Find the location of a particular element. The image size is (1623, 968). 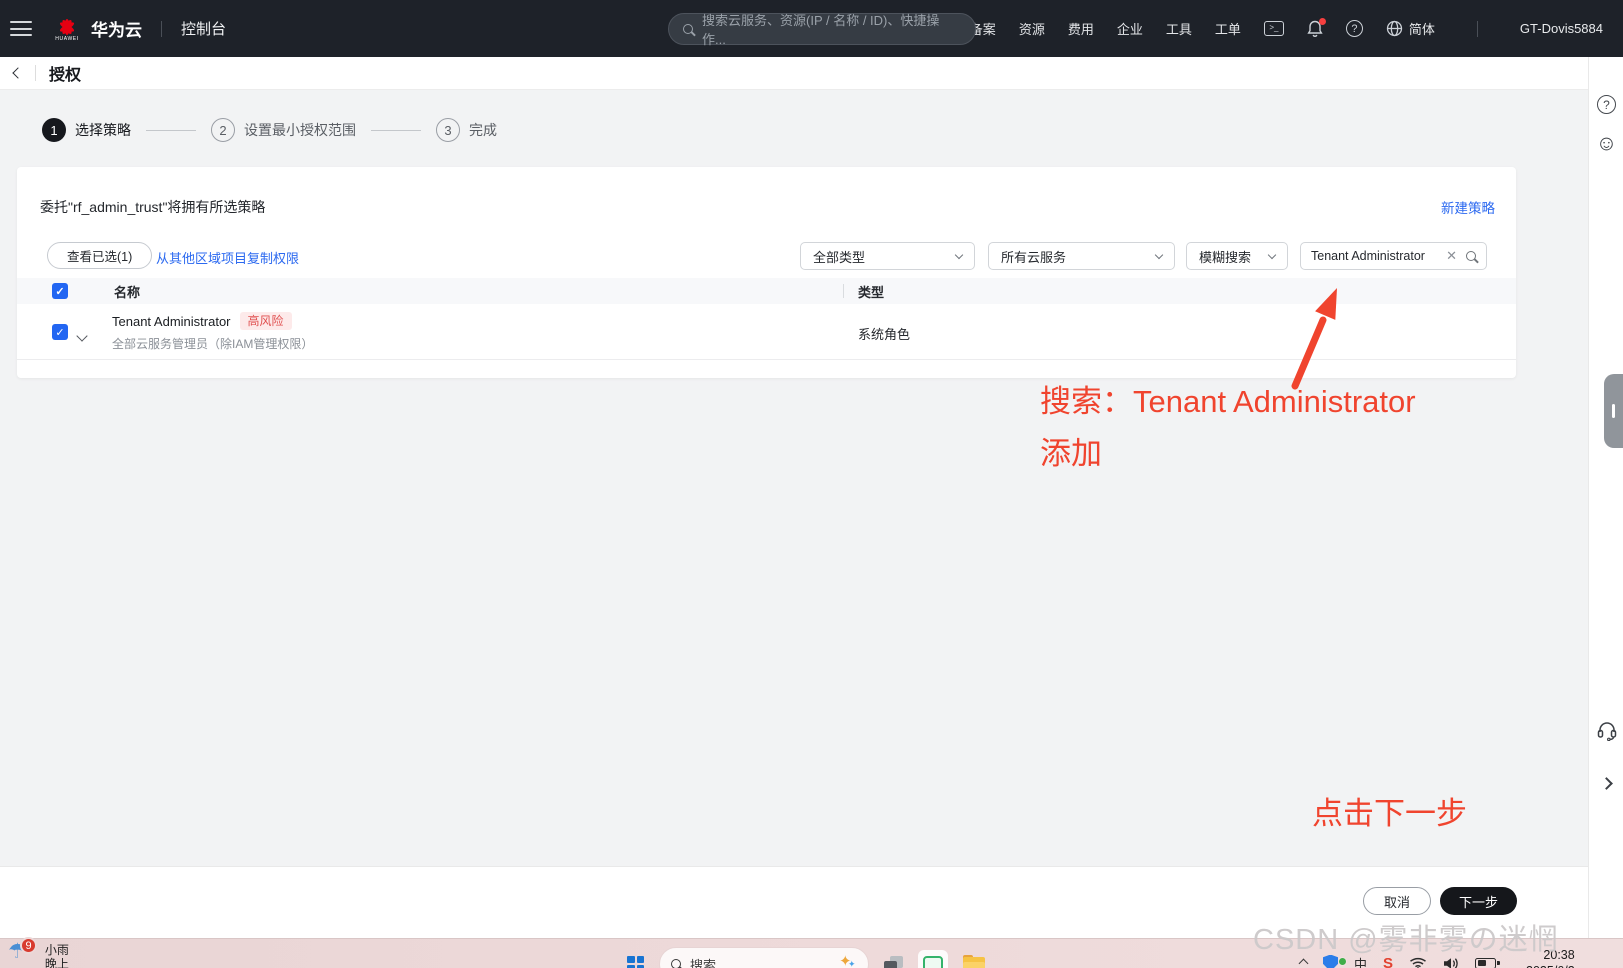

step-3-label: 完成 is located at coordinates (483, 130).